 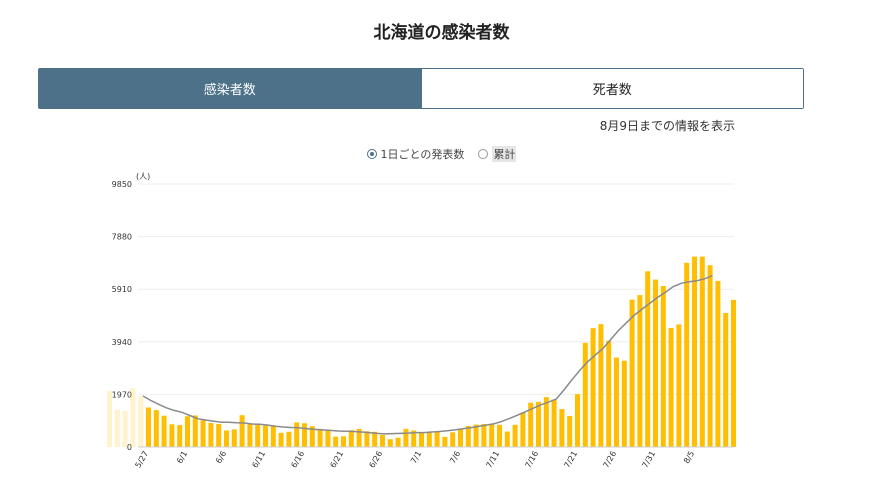 I want to click on x-tick-label: 6/6, so click(x=221, y=458).